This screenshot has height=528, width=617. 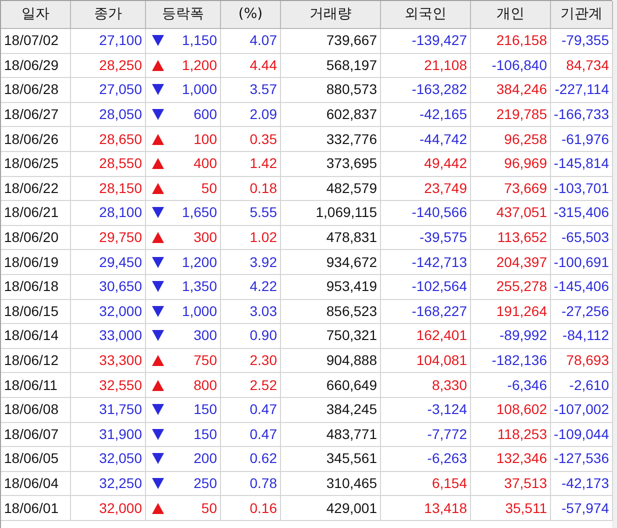 I want to click on institution-cell-text: -145,406, so click(x=581, y=286).